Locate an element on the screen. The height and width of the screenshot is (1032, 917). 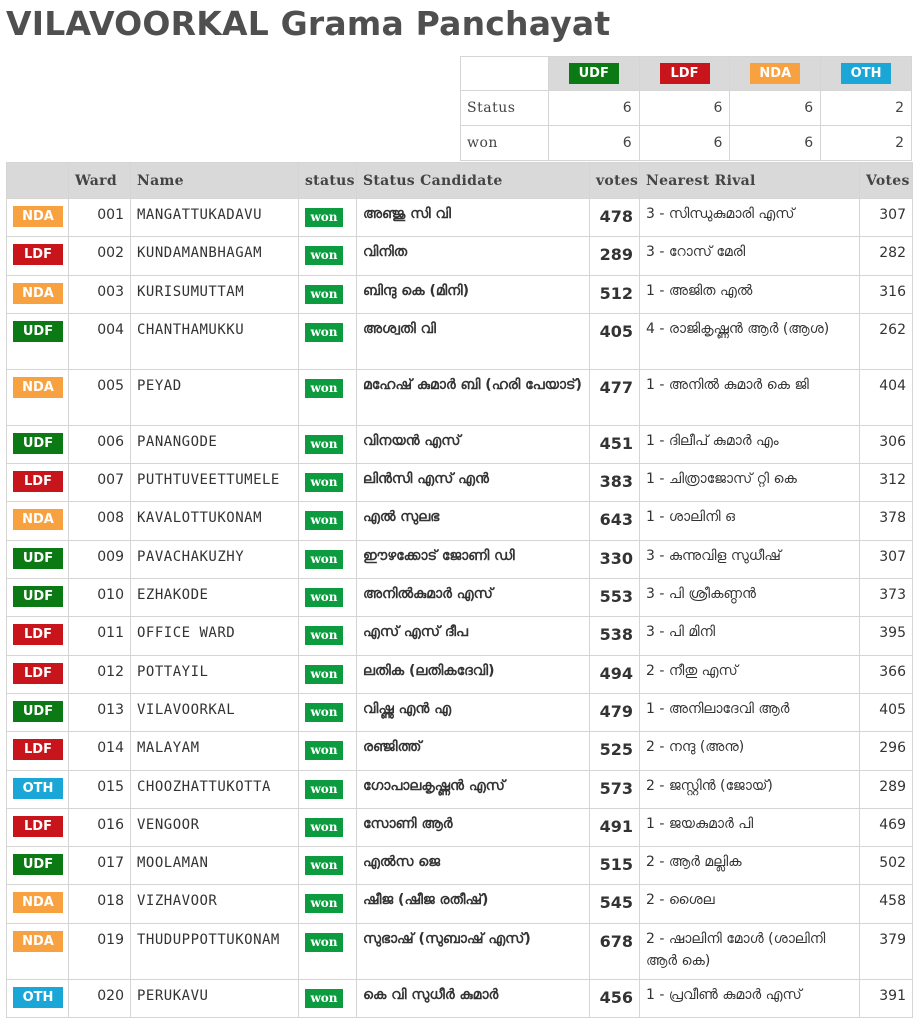
column-header-rival-votes: Votes is located at coordinates (886, 180).